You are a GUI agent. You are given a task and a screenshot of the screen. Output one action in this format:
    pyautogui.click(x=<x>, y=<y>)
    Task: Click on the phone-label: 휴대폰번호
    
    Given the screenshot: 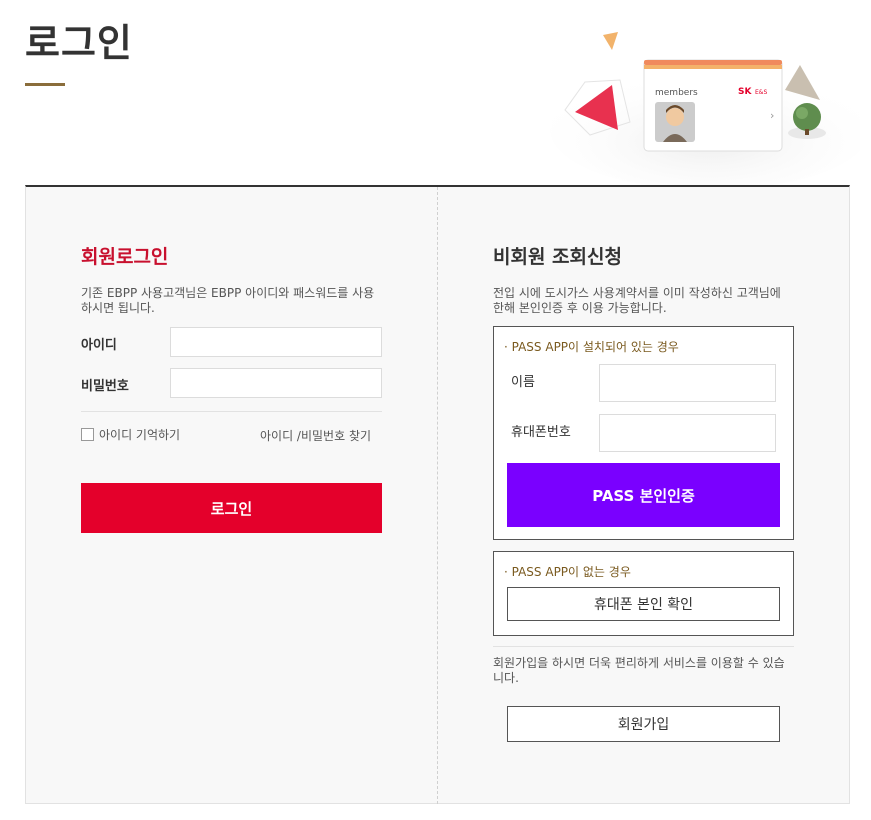 What is the action you would take?
    pyautogui.click(x=541, y=432)
    